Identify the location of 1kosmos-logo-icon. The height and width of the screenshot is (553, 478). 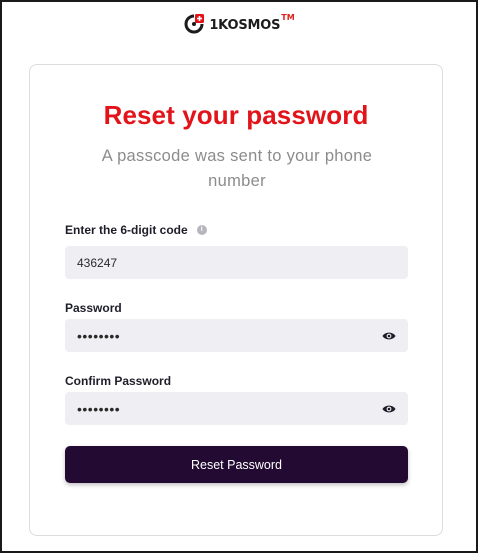
(194, 24).